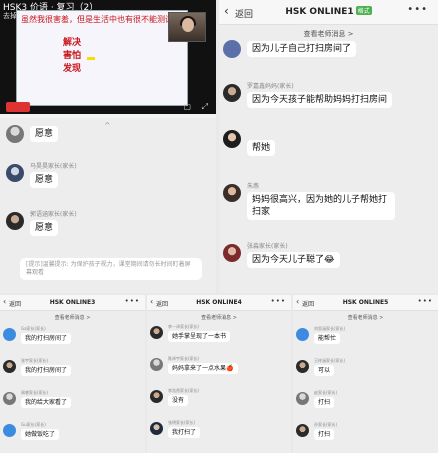  I want to click on chat-message: 罗嘉鑫妈妈(家长) 因为今天孩子能帮助妈妈打扫房间, so click(328, 100).